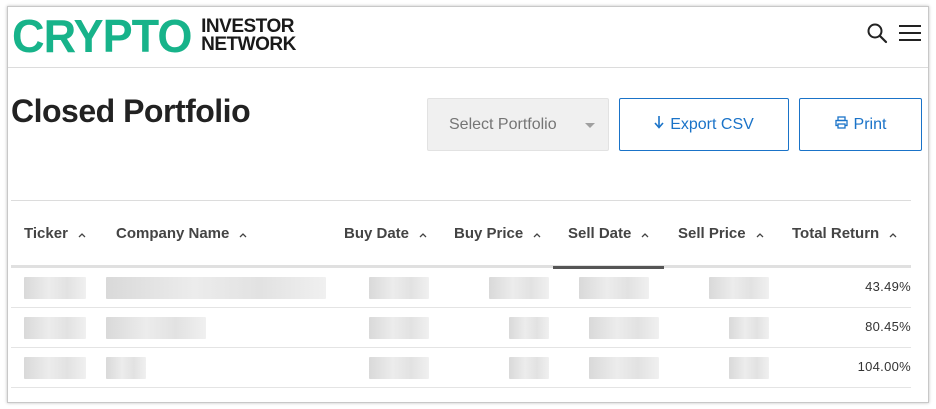 The width and height of the screenshot is (936, 409). I want to click on logo-subtitle: INVESTOR NETWORK, so click(248, 36).